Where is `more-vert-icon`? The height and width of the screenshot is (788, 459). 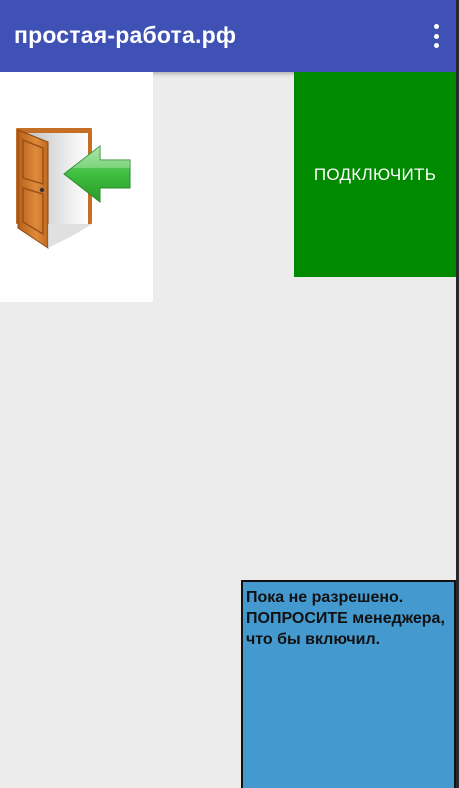
more-vert-icon is located at coordinates (436, 36).